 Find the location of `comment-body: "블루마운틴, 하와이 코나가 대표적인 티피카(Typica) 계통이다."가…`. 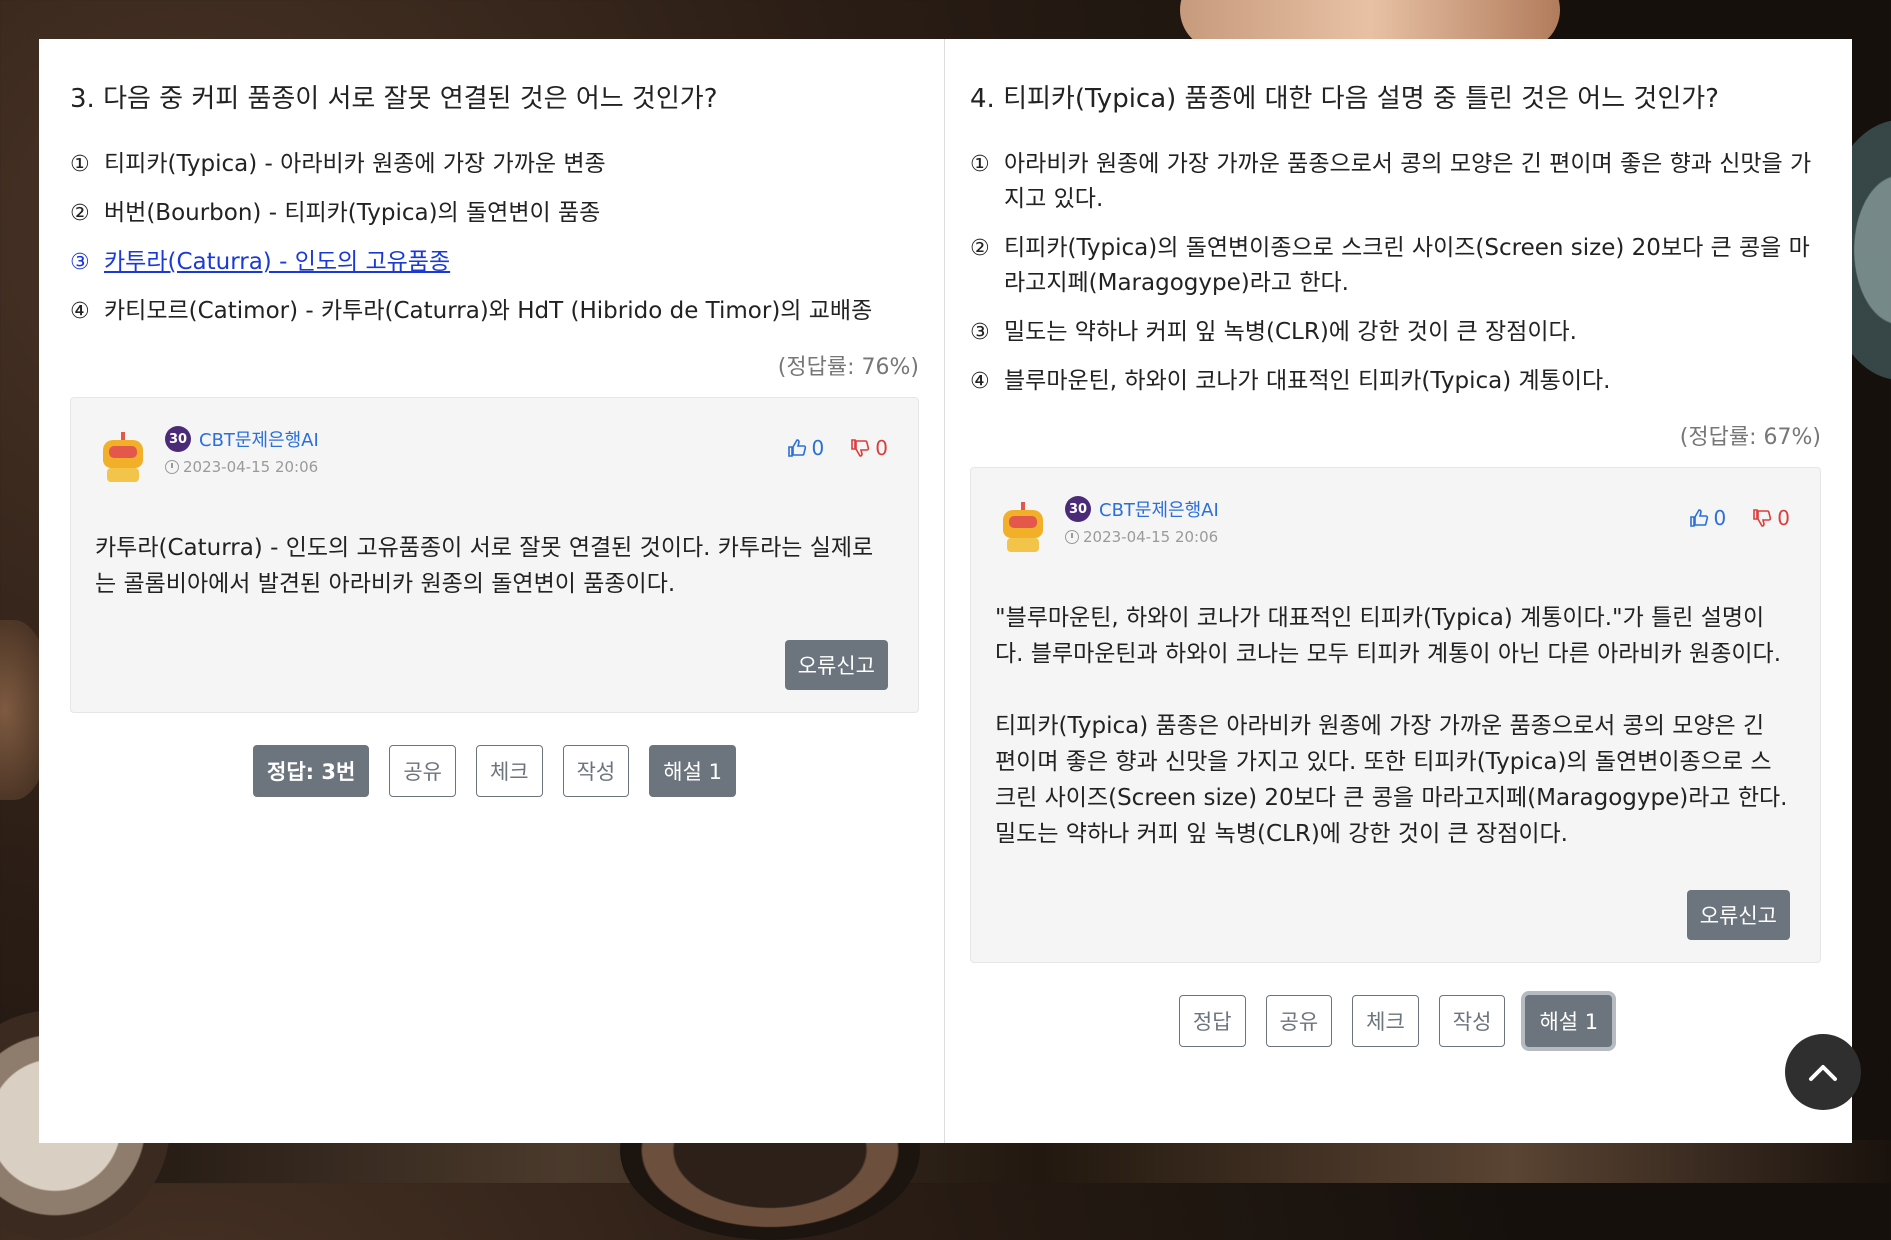

comment-body: "블루마운틴, 하와이 코나가 대표적인 티피카(Typica) 계통이다."가… is located at coordinates (1391, 726).